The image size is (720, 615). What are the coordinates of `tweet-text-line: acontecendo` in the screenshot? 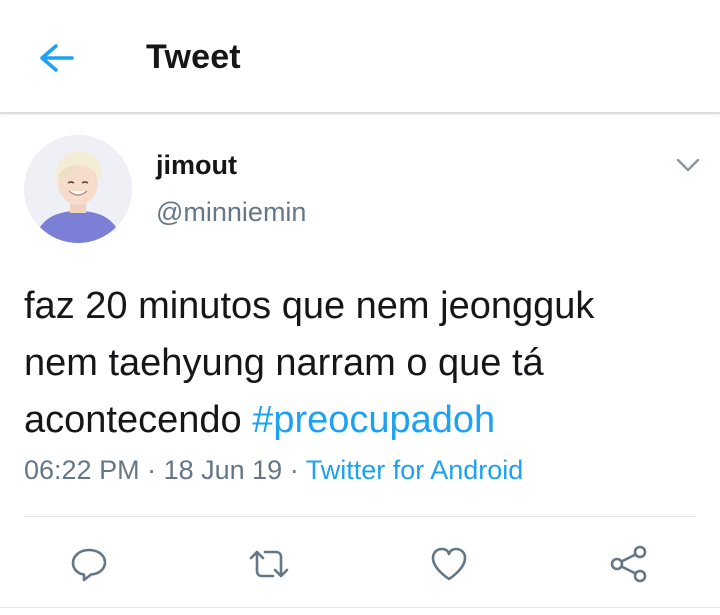 It's located at (138, 420).